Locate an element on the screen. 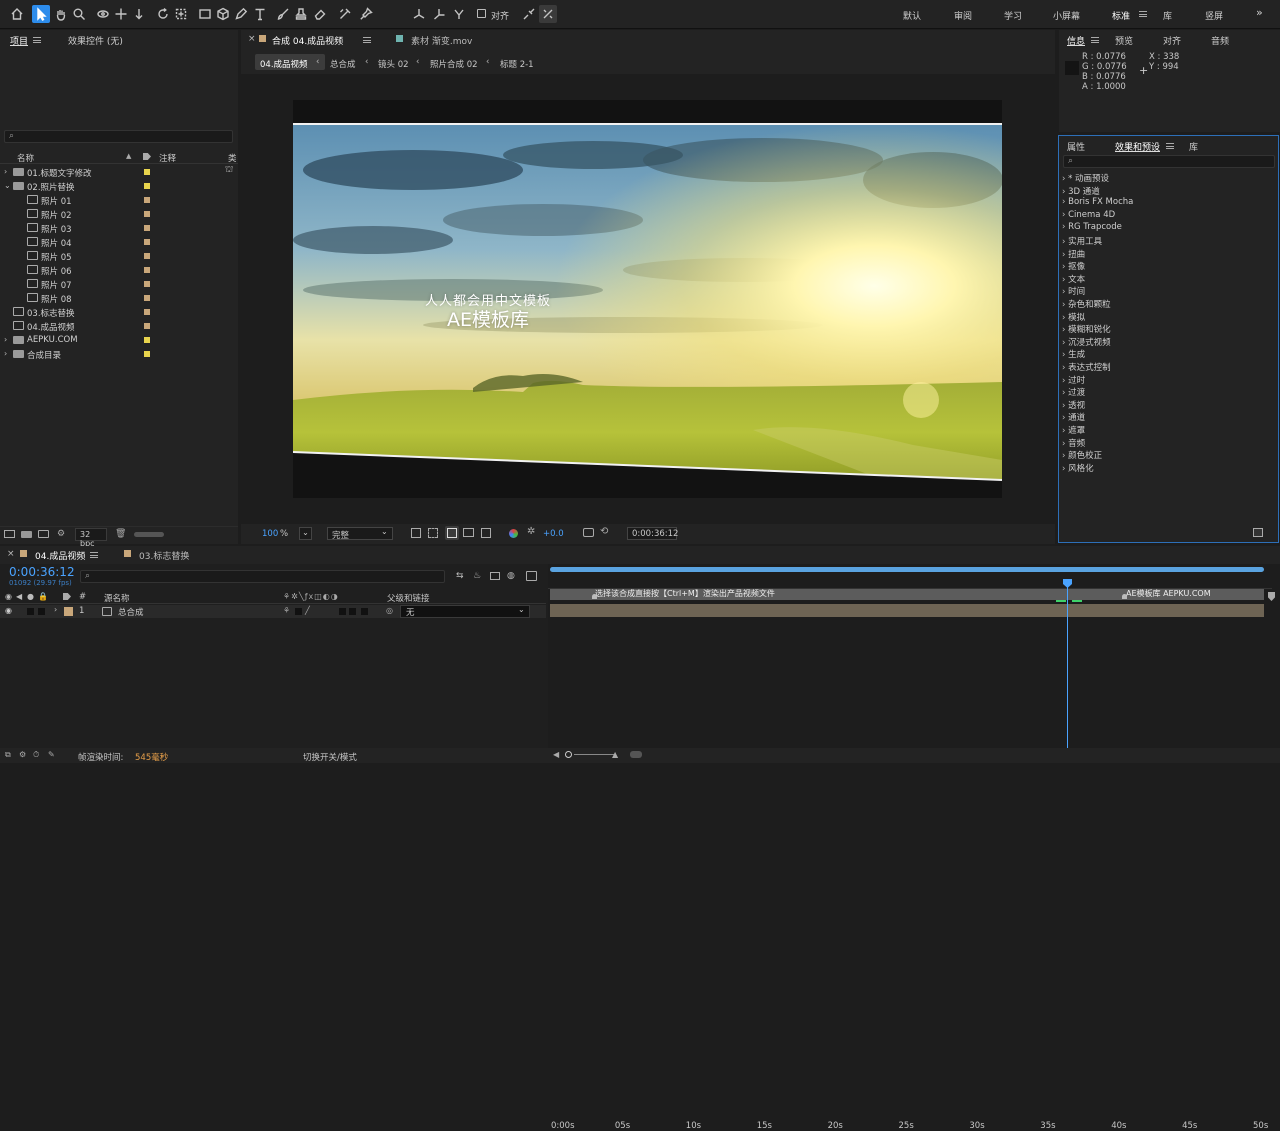  snap-checkbox is located at coordinates (481, 13).